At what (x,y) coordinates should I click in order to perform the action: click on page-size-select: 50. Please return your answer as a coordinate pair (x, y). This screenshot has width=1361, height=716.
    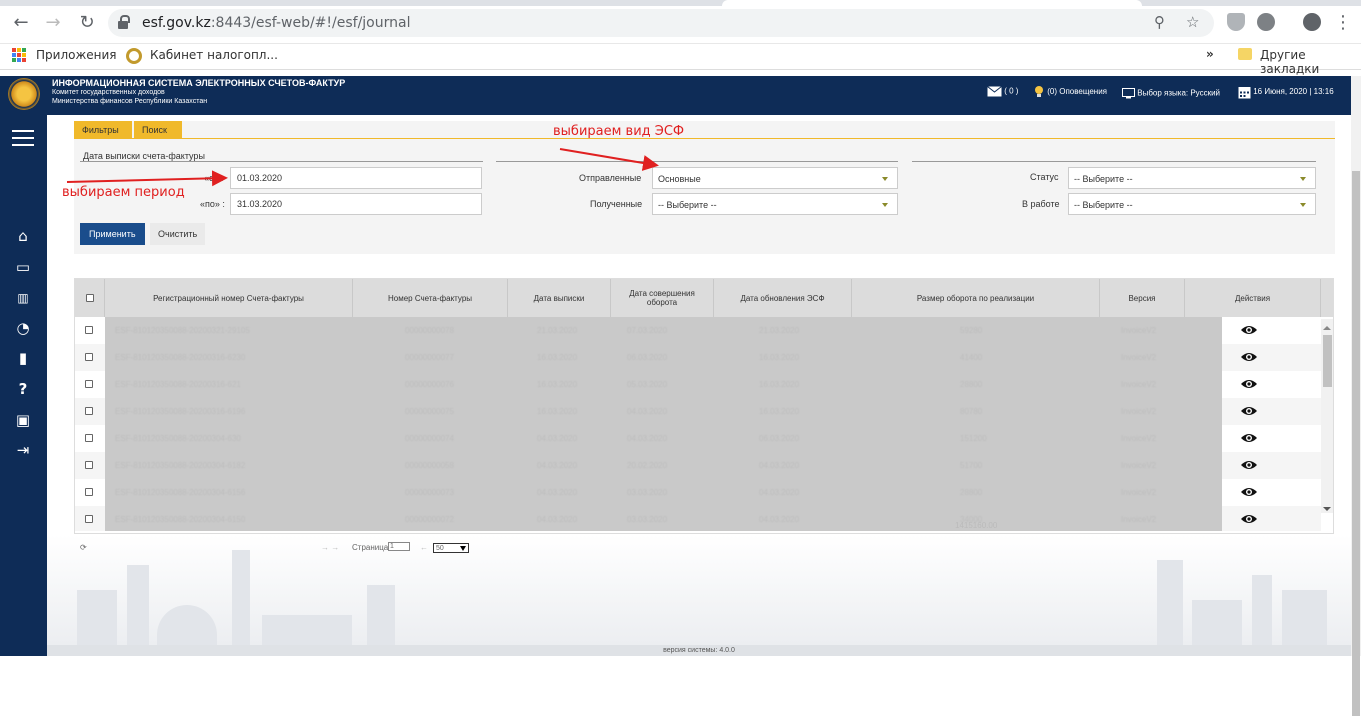
    Looking at the image, I should click on (451, 548).